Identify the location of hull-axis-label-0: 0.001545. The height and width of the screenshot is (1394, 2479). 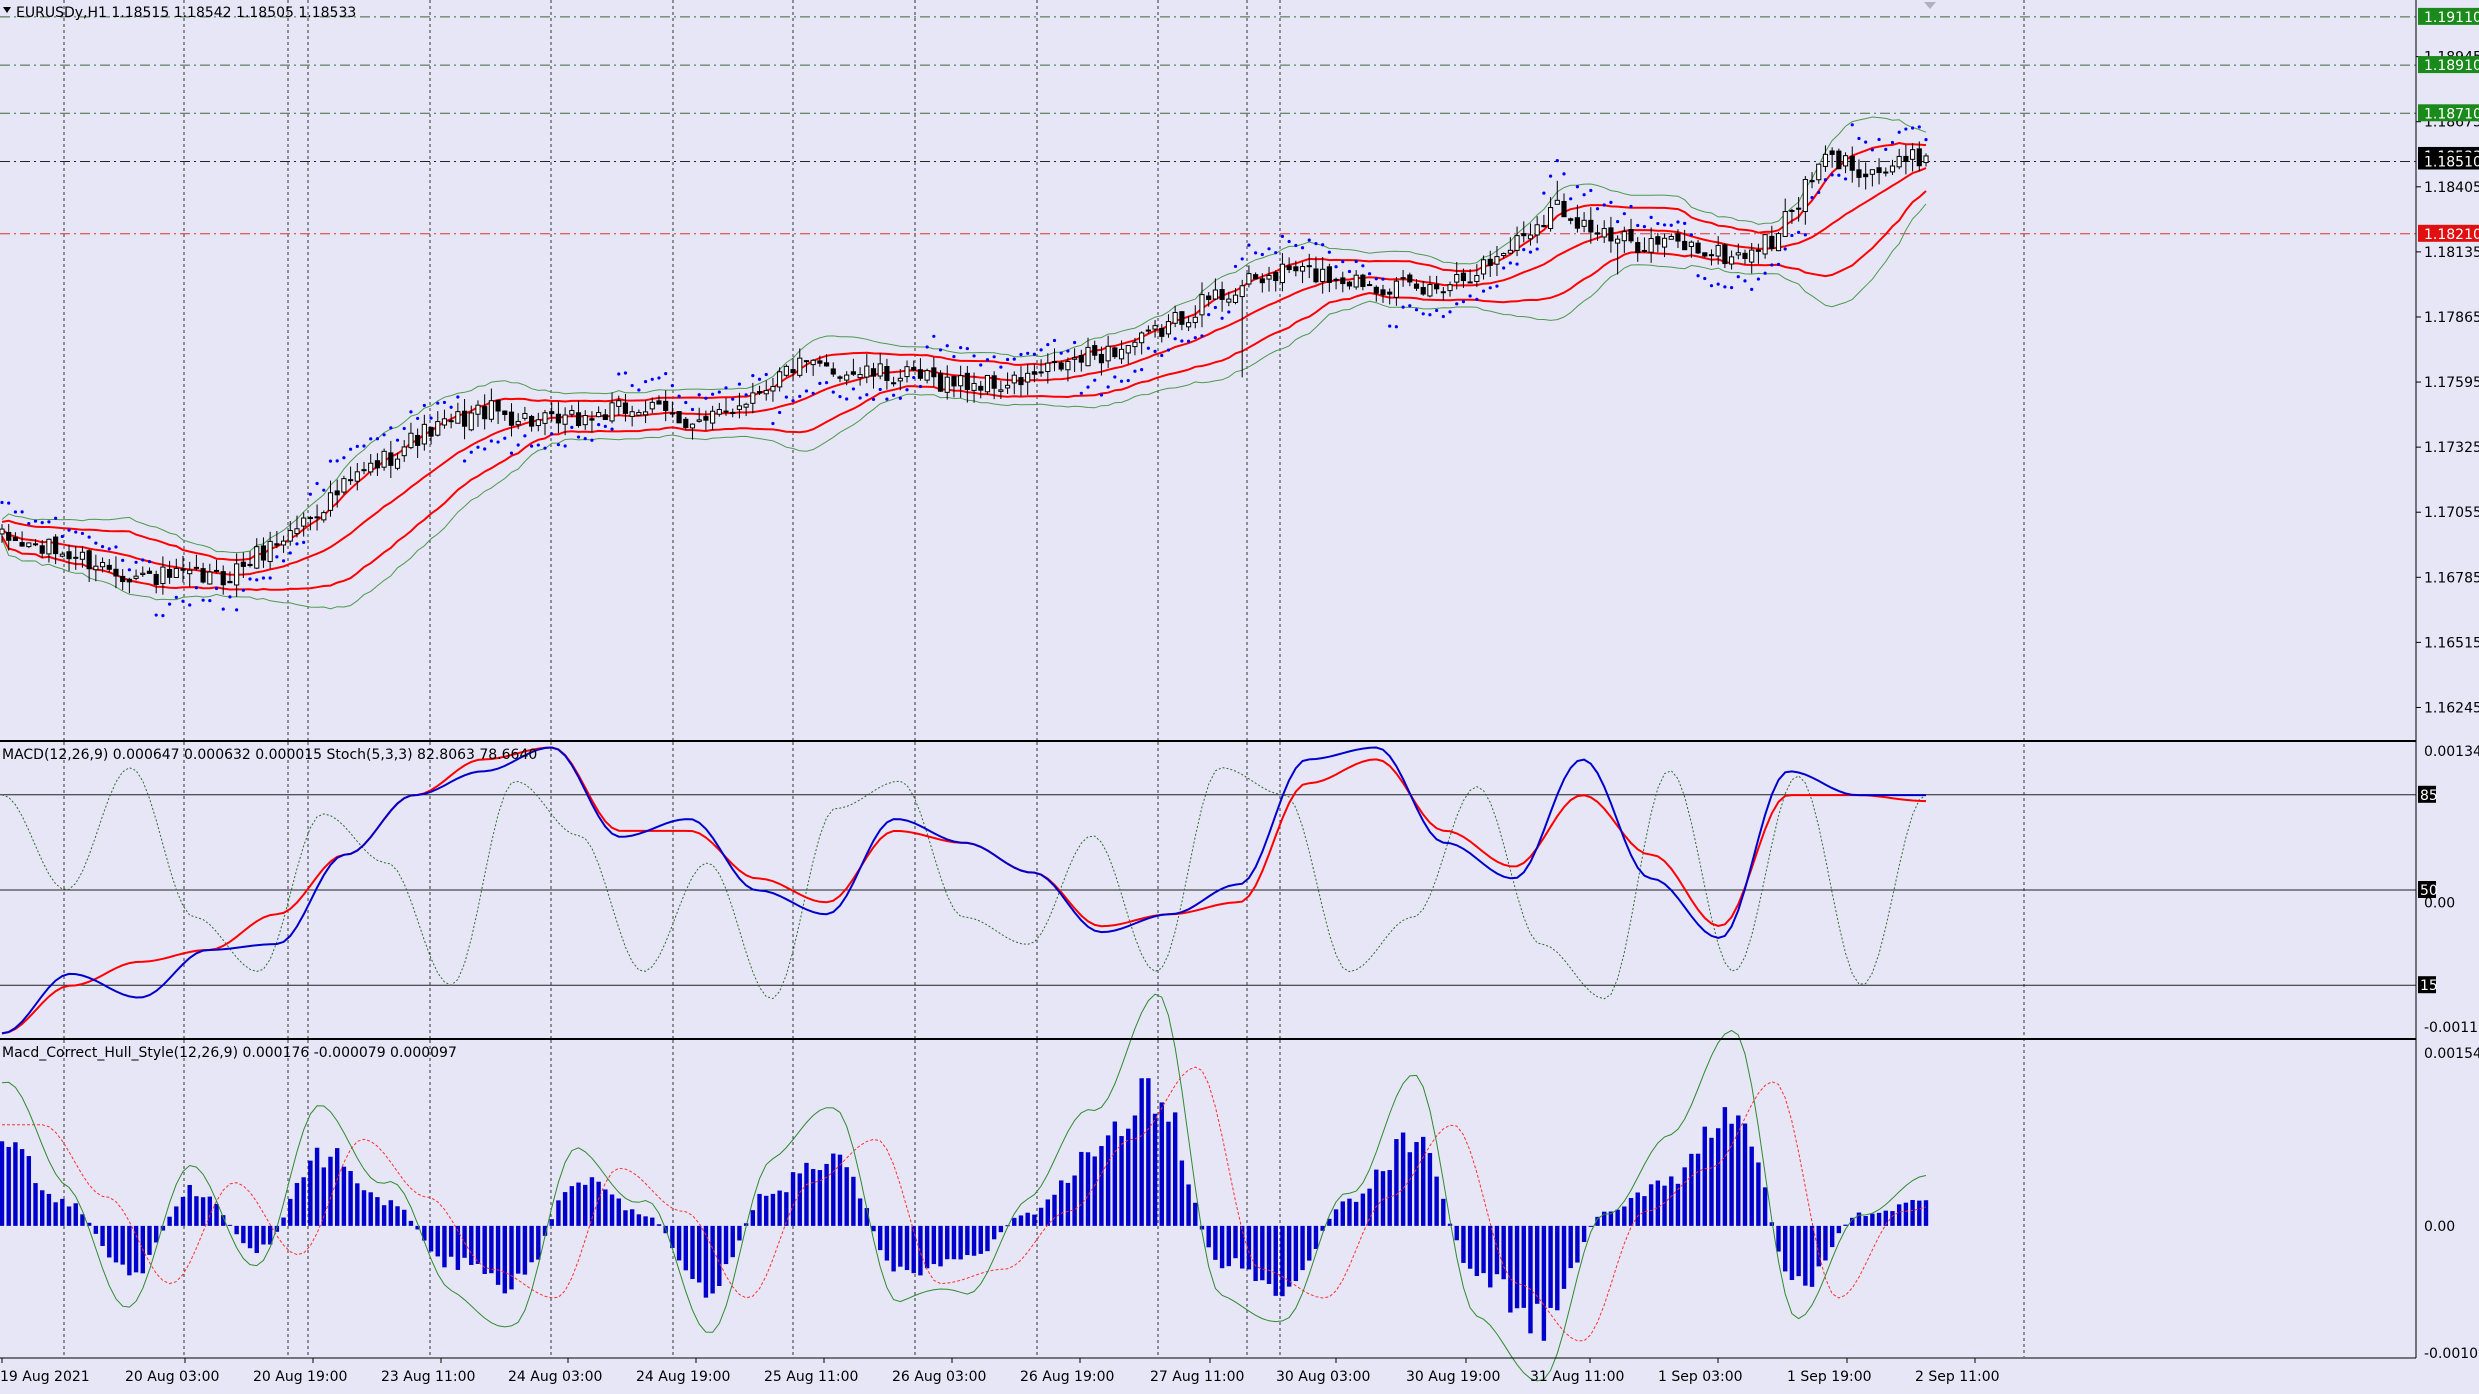
(2451, 1054).